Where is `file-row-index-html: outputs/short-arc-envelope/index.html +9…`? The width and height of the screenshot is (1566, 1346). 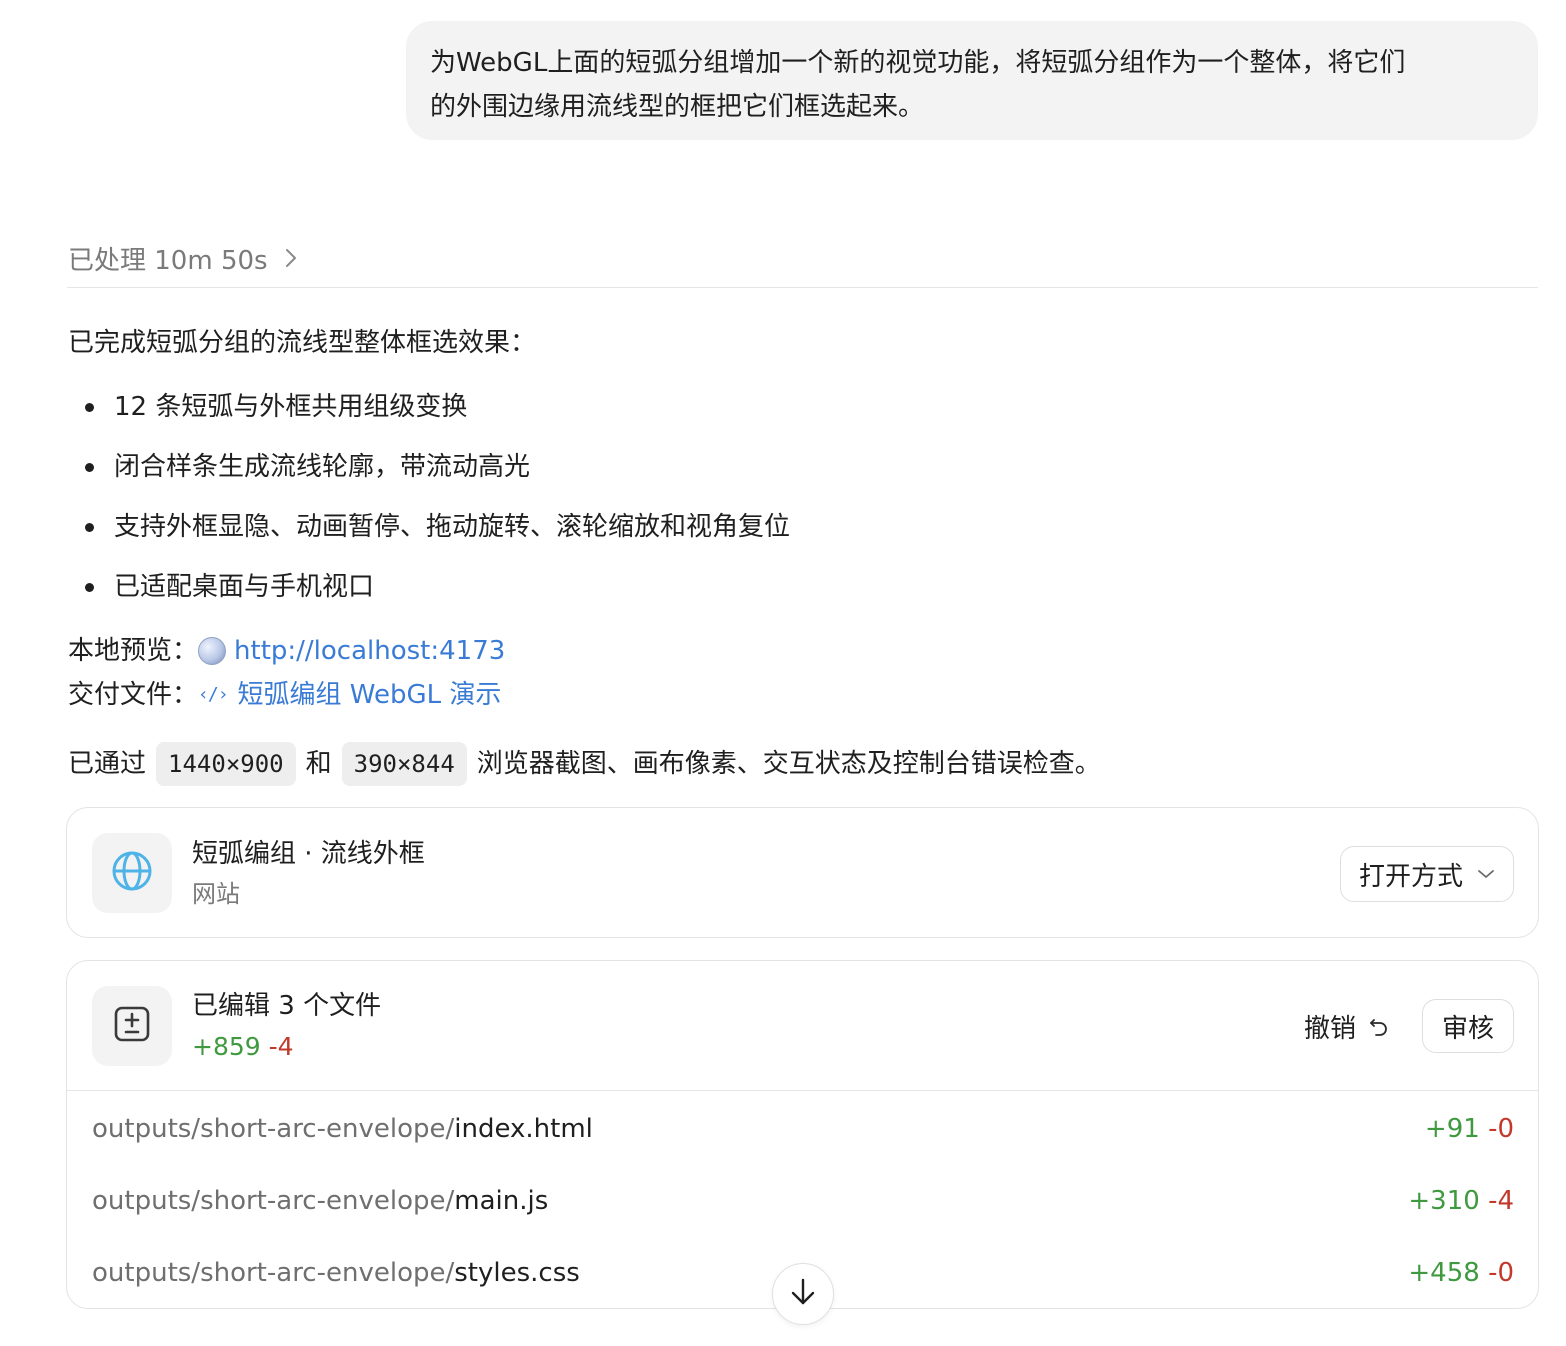 file-row-index-html: outputs/short-arc-envelope/index.html +9… is located at coordinates (803, 1129).